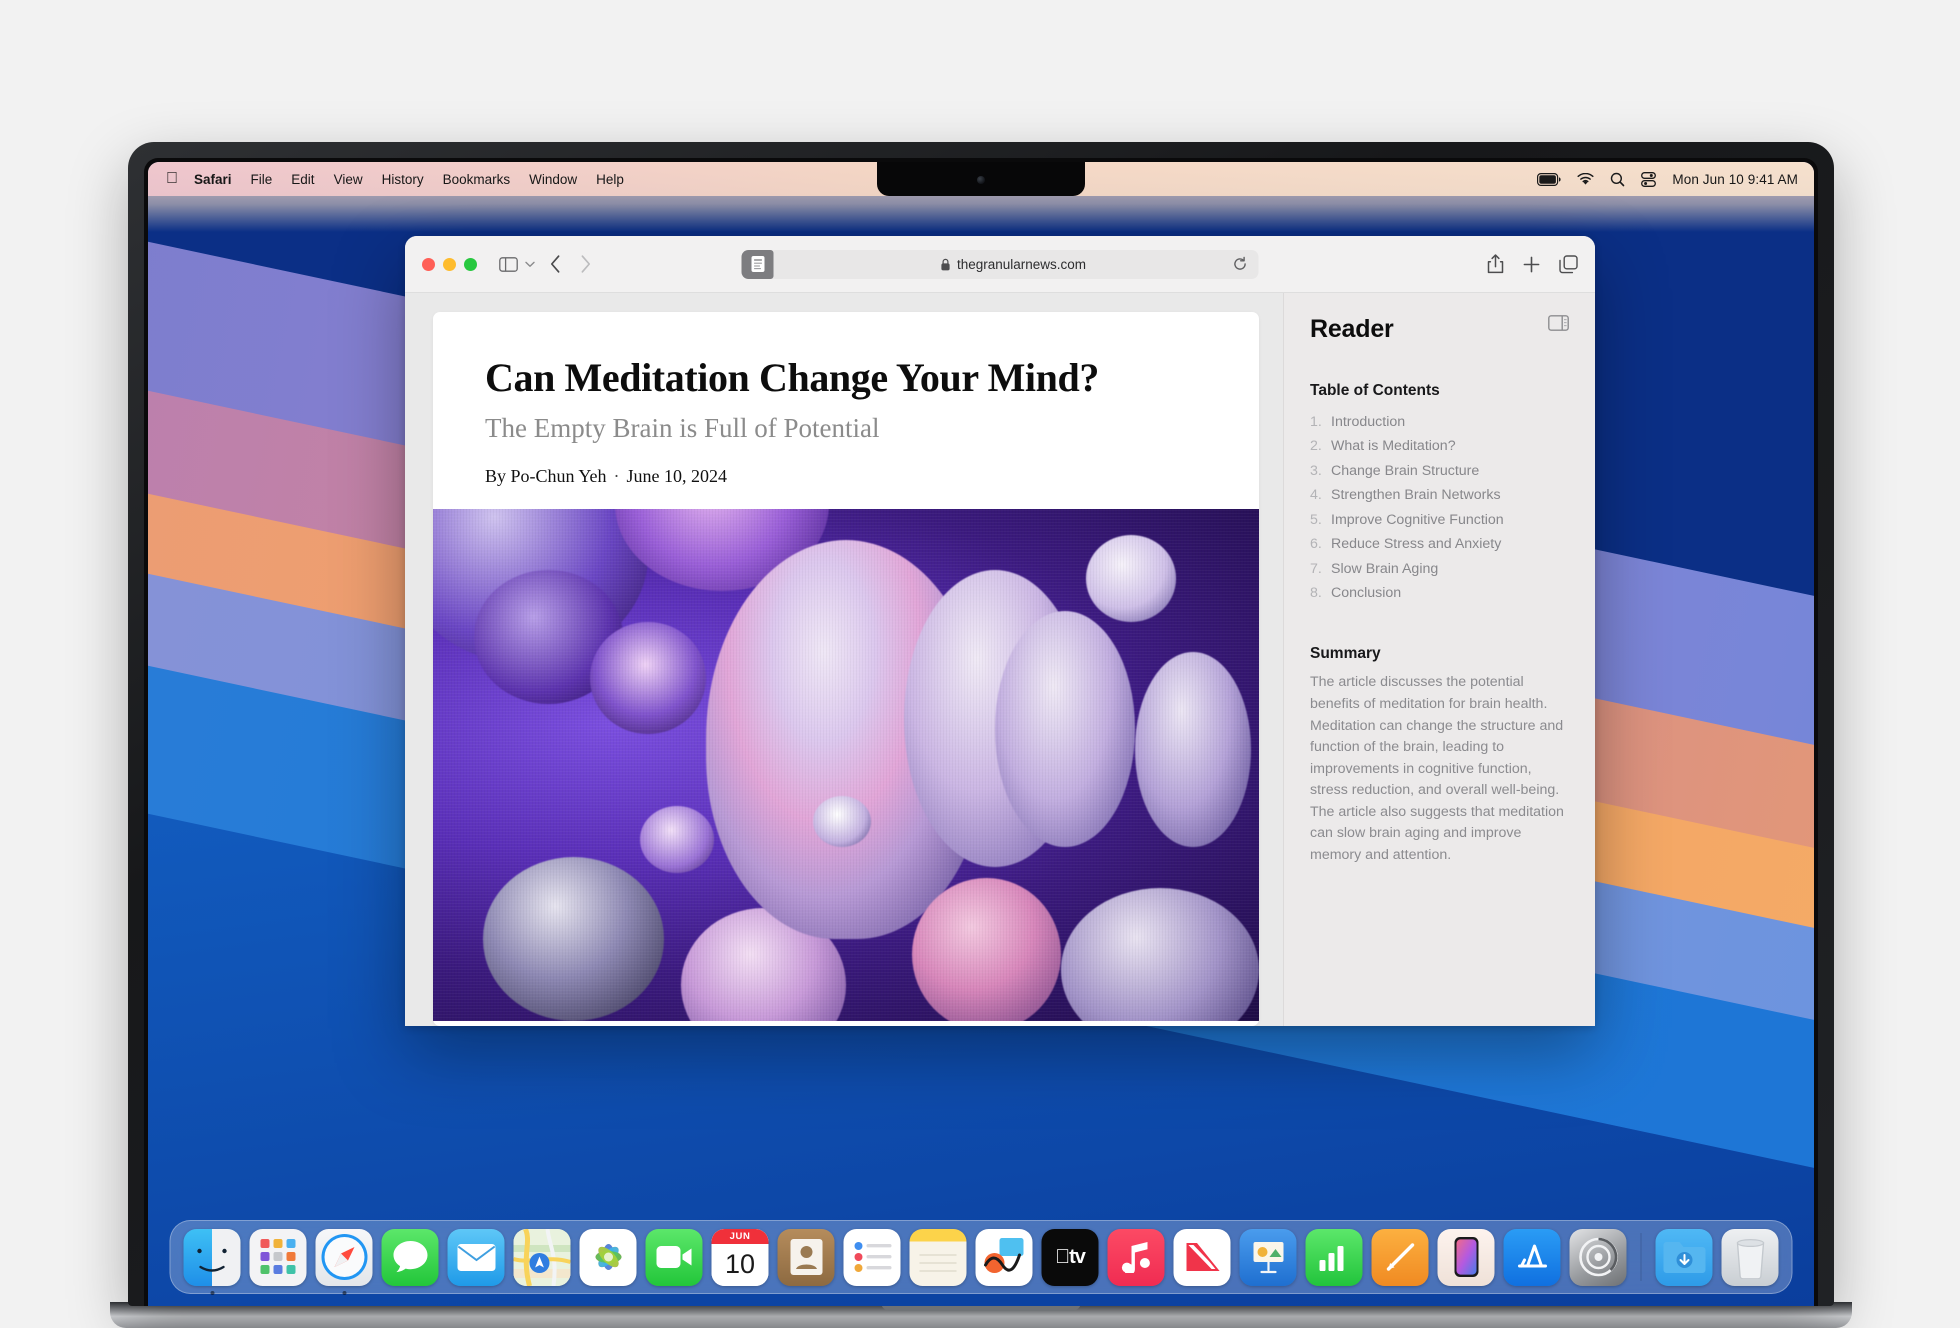  I want to click on numbers-icon, so click(1334, 1257).